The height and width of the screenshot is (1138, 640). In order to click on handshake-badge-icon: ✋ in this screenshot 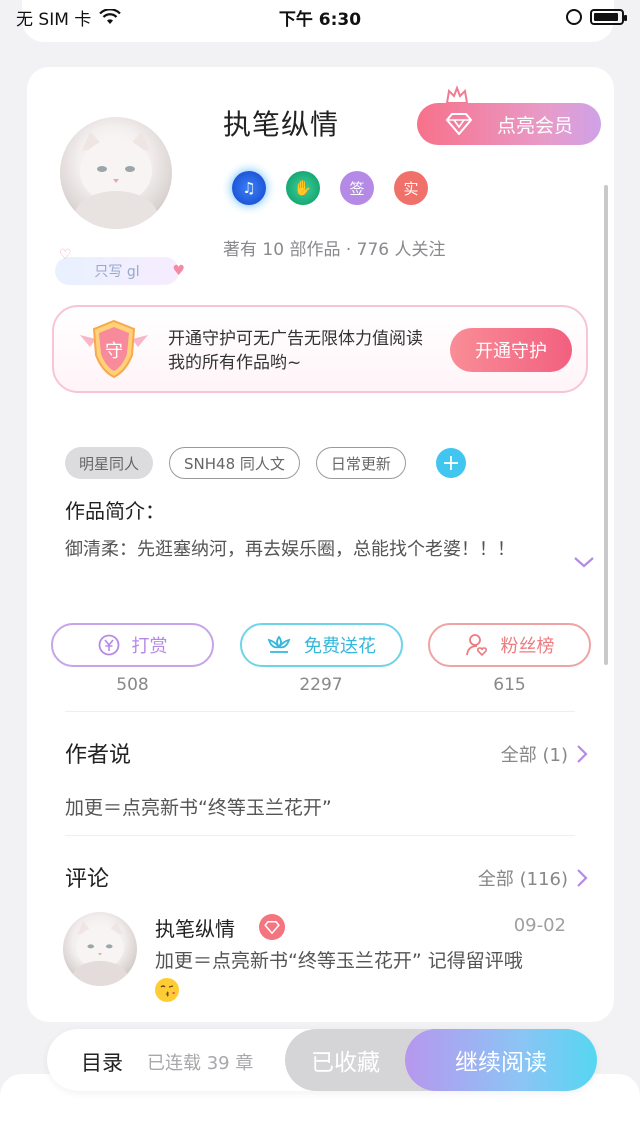, I will do `click(303, 188)`.